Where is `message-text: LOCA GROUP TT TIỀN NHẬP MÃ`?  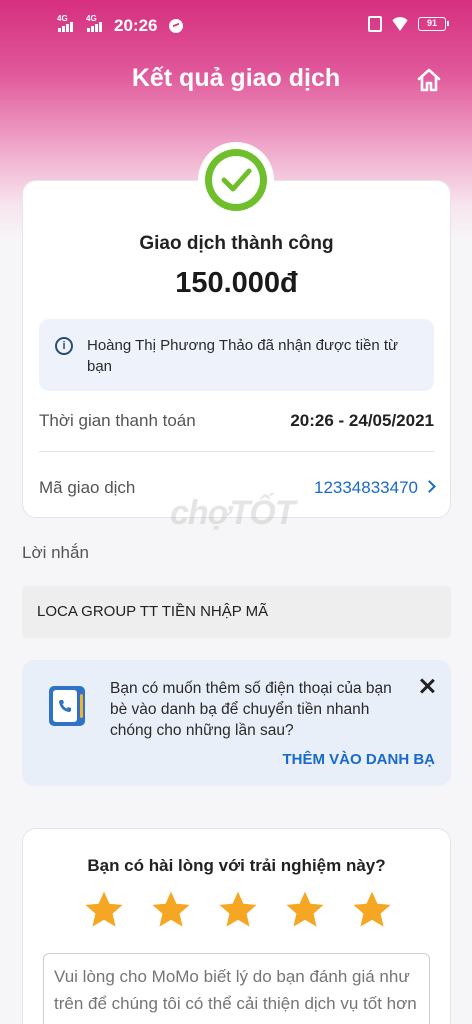
message-text: LOCA GROUP TT TIỀN NHẬP MÃ is located at coordinates (153, 611).